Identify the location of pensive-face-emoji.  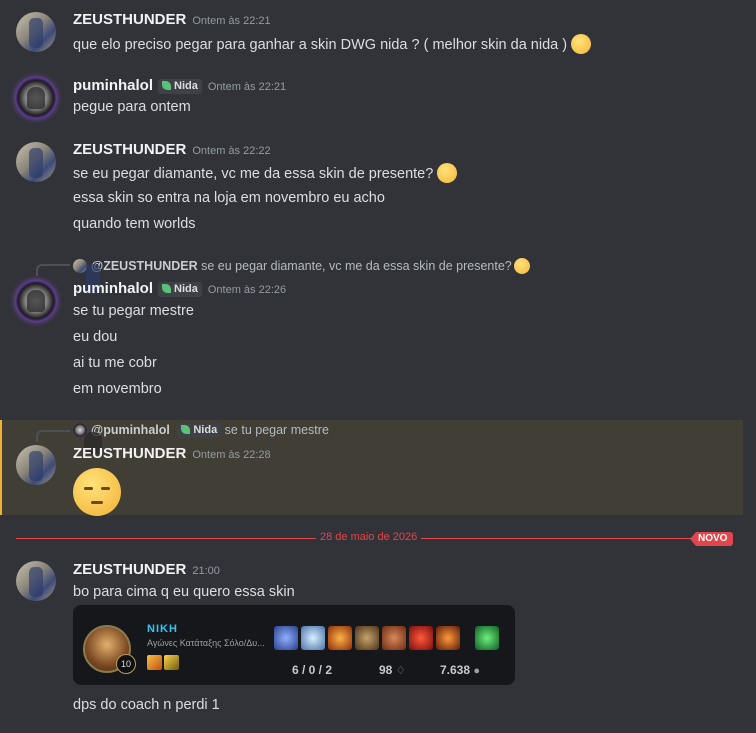
(97, 492).